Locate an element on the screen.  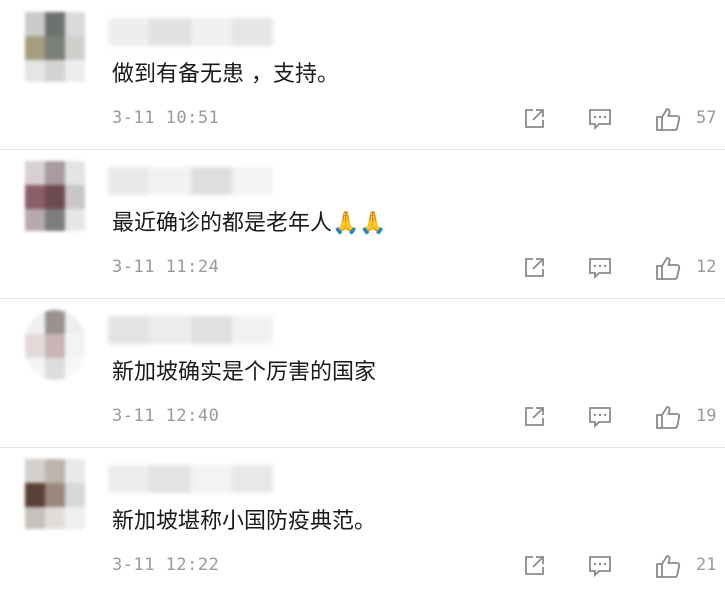
comment-text: 新加坡堪称小国防疫典范。 is located at coordinates (244, 521).